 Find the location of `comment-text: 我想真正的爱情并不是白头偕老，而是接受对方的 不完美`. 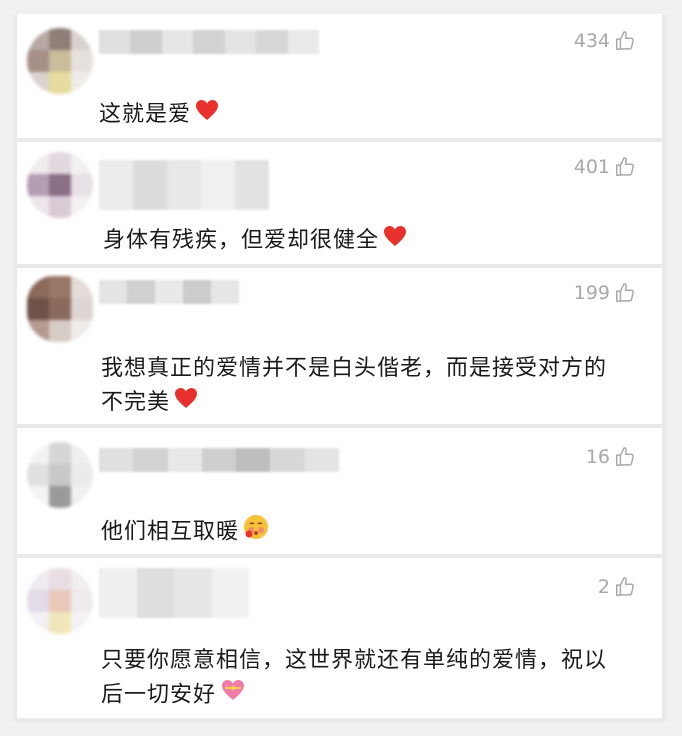

comment-text: 我想真正的爱情并不是白头偕老，而是接受对方的 不完美 is located at coordinates (370, 386).